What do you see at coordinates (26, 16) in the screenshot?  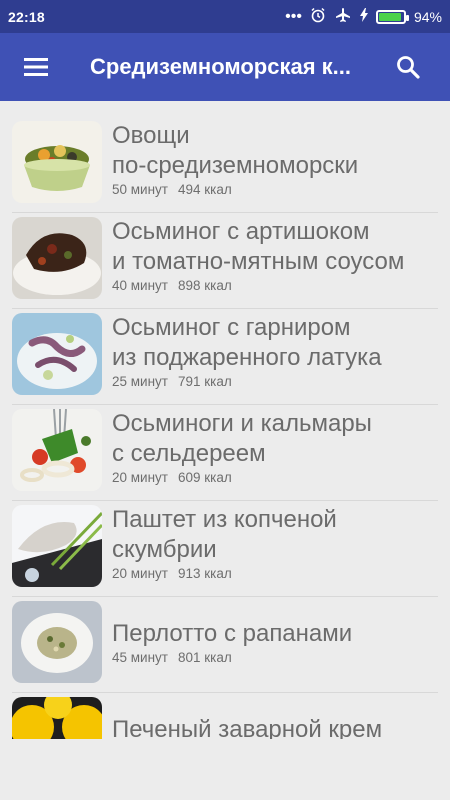 I see `status-time: 22:18` at bounding box center [26, 16].